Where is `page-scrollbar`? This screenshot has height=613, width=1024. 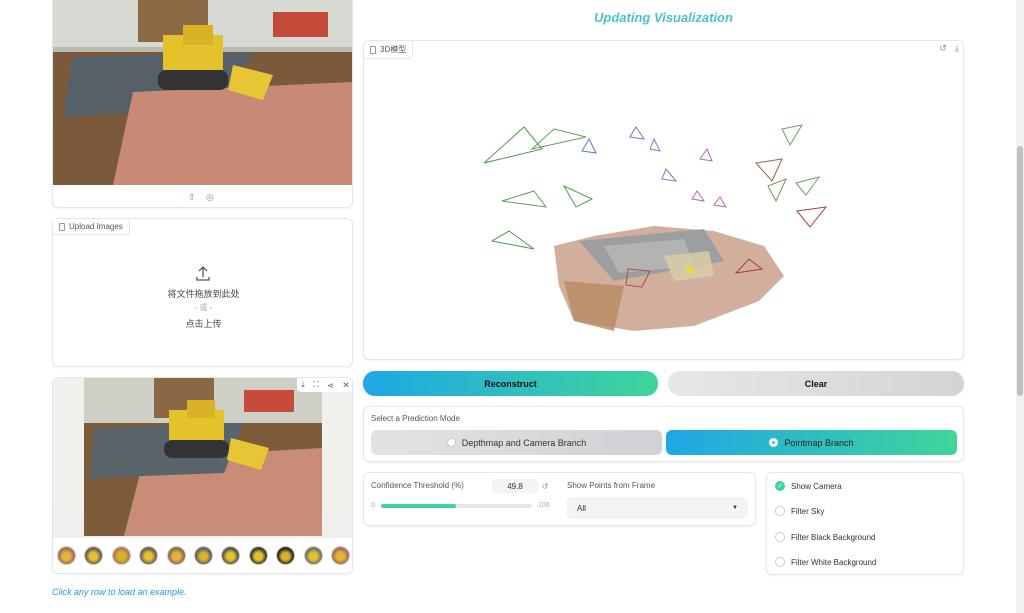
page-scrollbar is located at coordinates (1020, 306).